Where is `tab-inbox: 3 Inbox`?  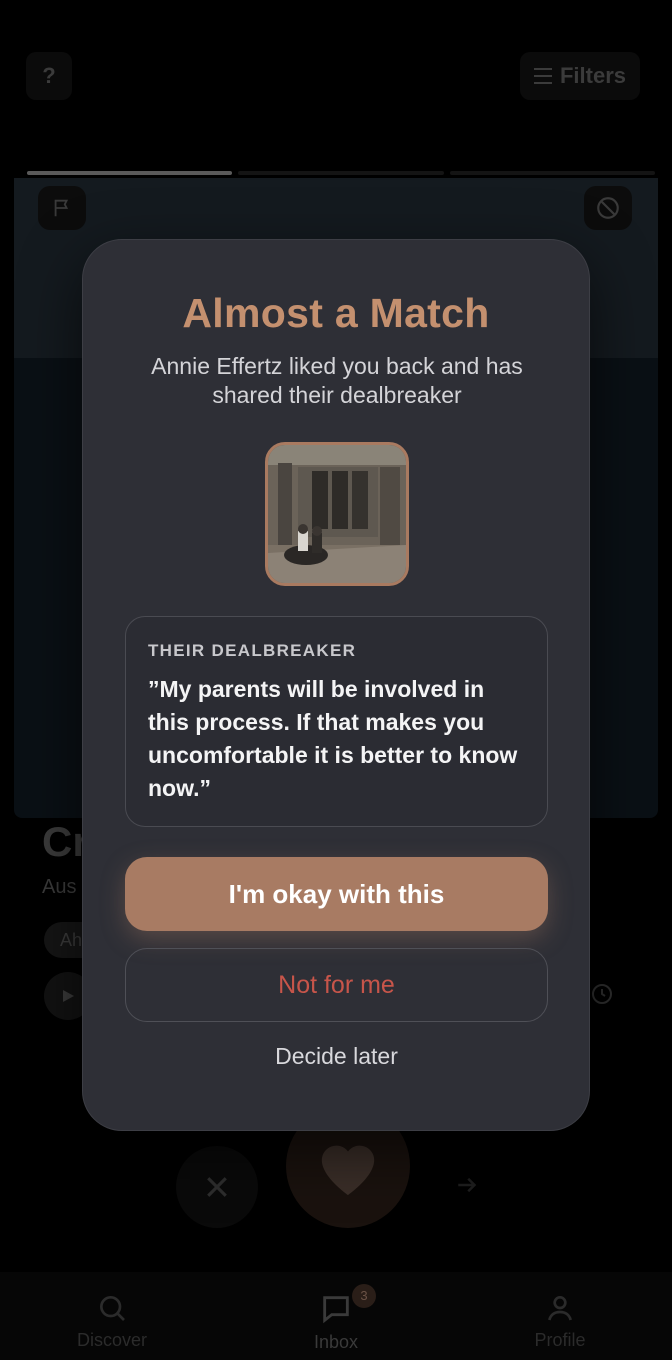 tab-inbox: 3 Inbox is located at coordinates (336, 1318).